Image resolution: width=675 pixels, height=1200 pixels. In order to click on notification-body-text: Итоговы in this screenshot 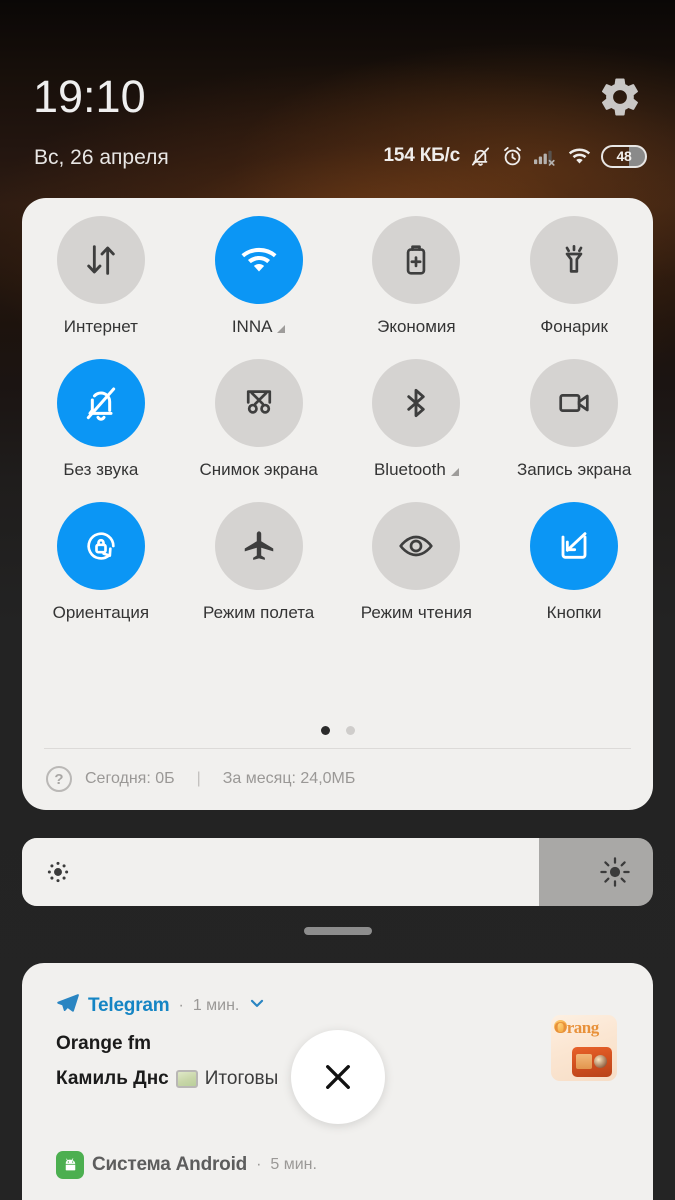, I will do `click(241, 1078)`.